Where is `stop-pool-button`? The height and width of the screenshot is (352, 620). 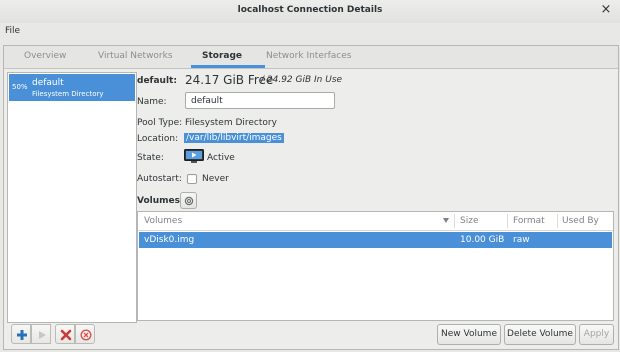 stop-pool-button is located at coordinates (85, 334).